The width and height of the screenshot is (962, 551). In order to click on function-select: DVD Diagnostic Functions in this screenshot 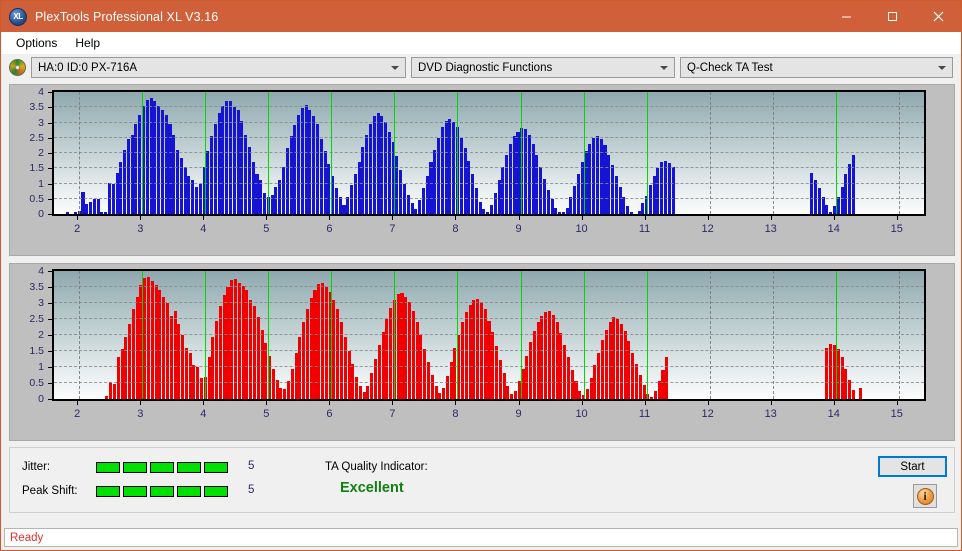, I will do `click(543, 67)`.